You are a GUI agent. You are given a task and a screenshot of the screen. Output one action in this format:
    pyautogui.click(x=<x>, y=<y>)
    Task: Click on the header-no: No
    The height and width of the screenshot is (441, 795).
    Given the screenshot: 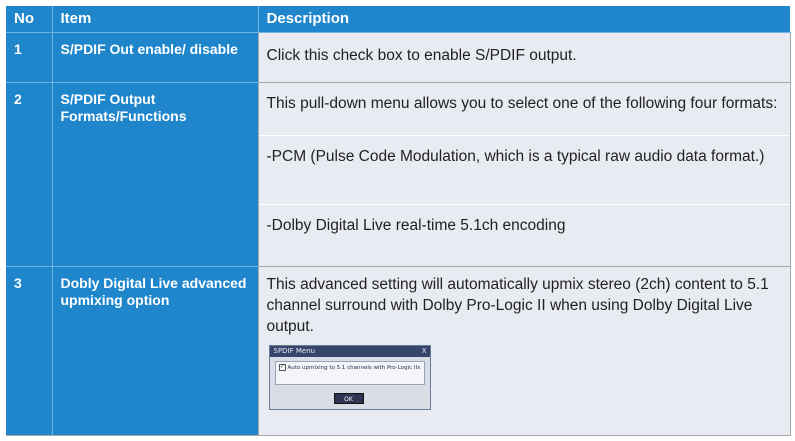 What is the action you would take?
    pyautogui.click(x=29, y=19)
    